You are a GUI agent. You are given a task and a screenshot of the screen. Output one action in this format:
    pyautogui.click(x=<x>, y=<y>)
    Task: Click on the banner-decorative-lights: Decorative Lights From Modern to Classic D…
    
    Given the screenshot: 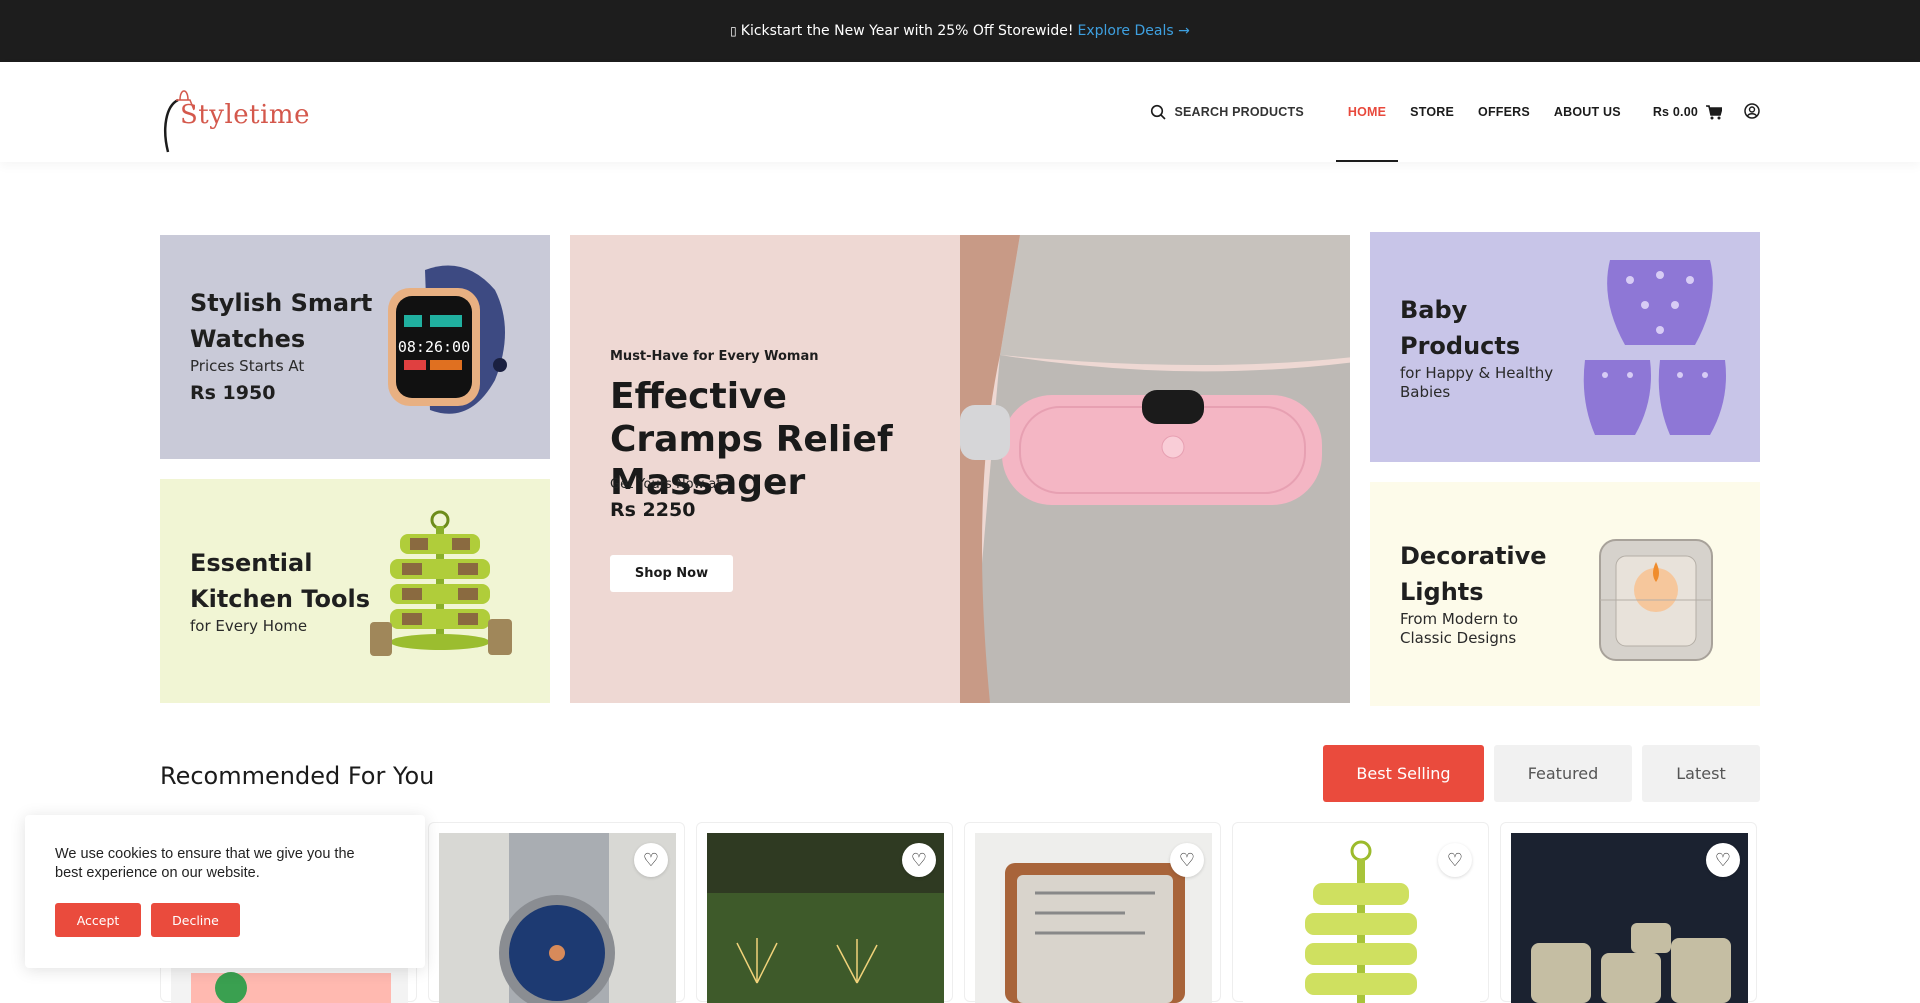 What is the action you would take?
    pyautogui.click(x=1565, y=594)
    